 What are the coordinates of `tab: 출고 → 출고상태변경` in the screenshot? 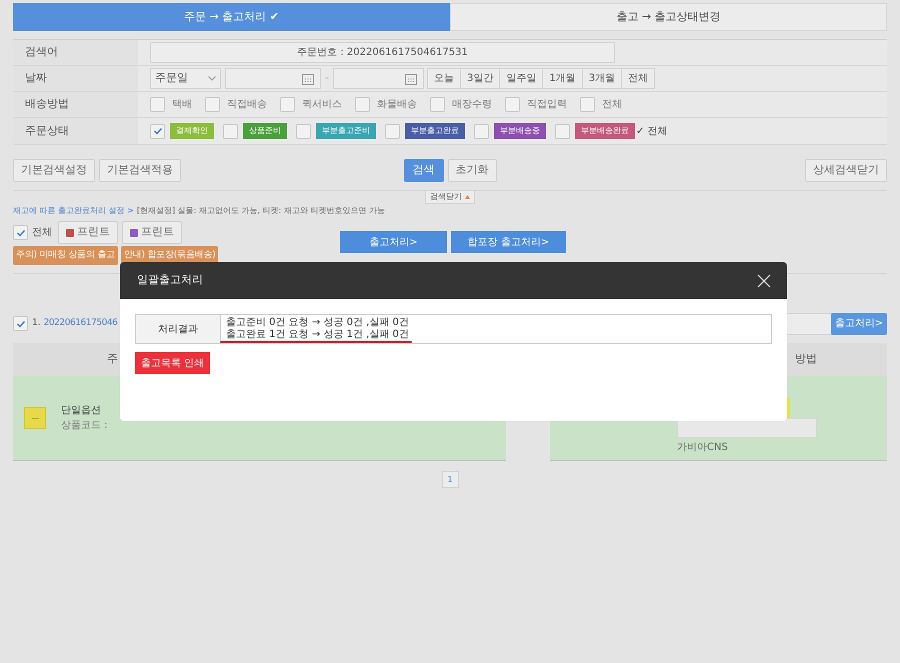 It's located at (668, 17).